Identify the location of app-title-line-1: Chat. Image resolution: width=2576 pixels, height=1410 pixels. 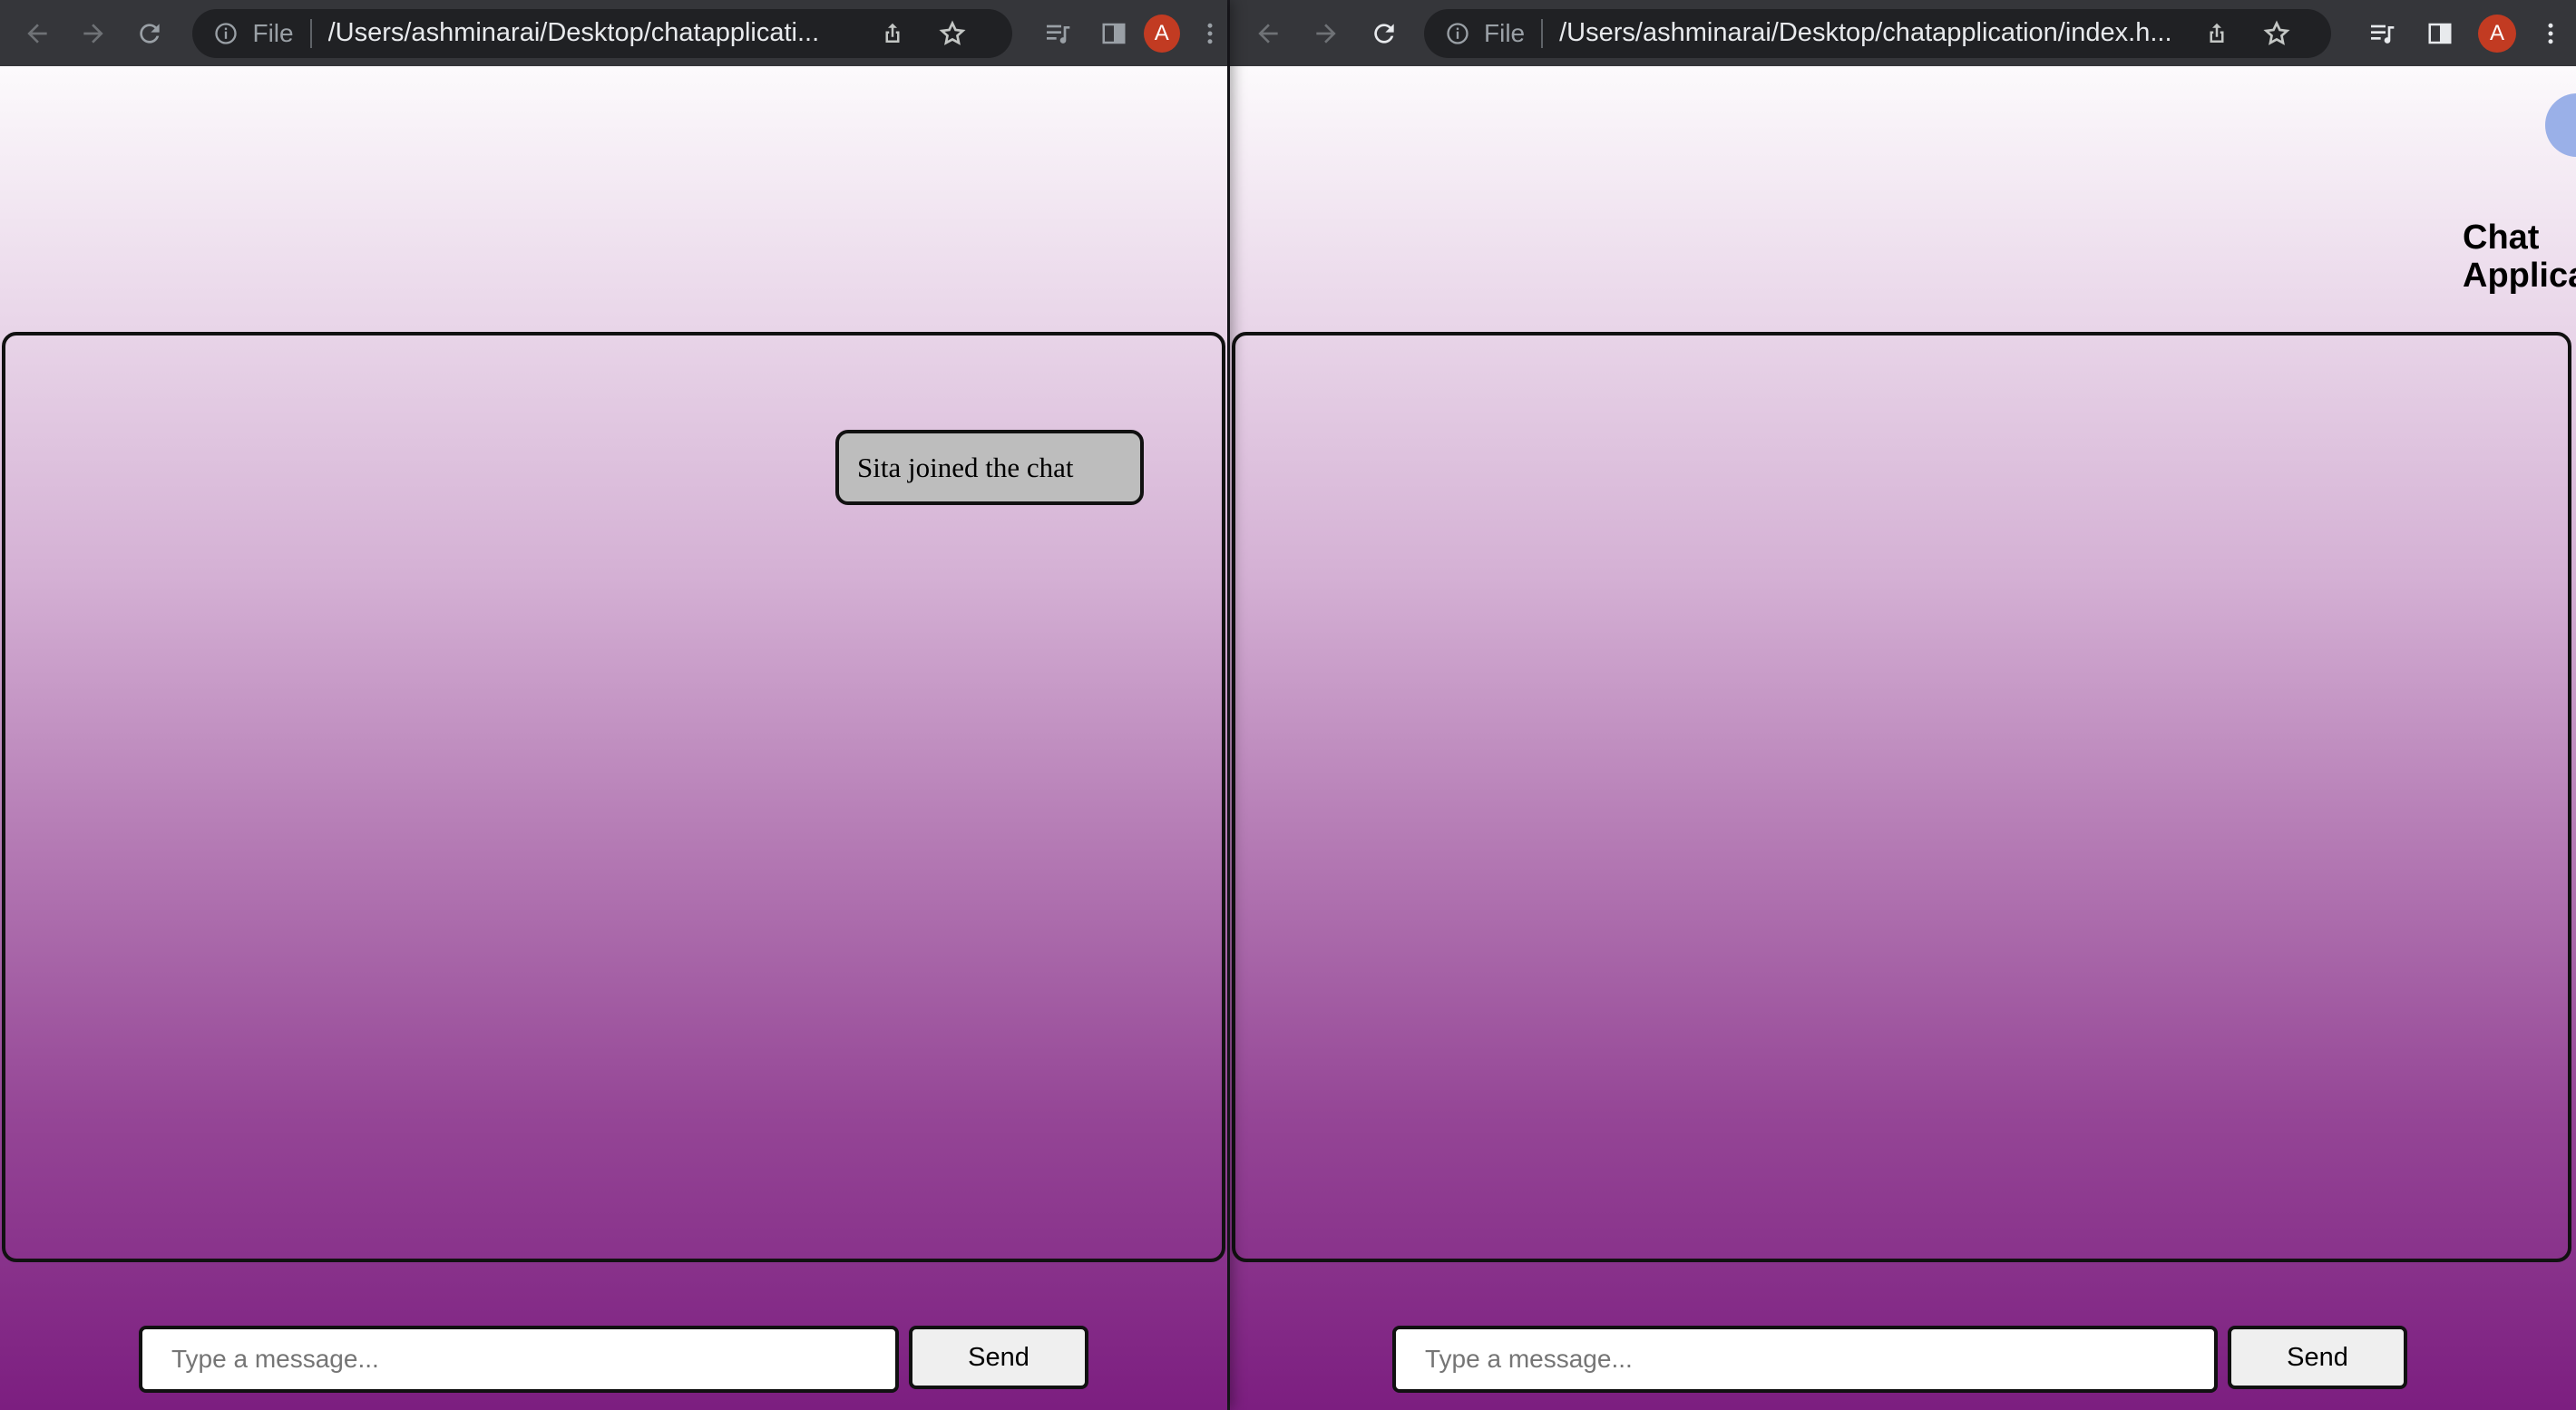
(2501, 238).